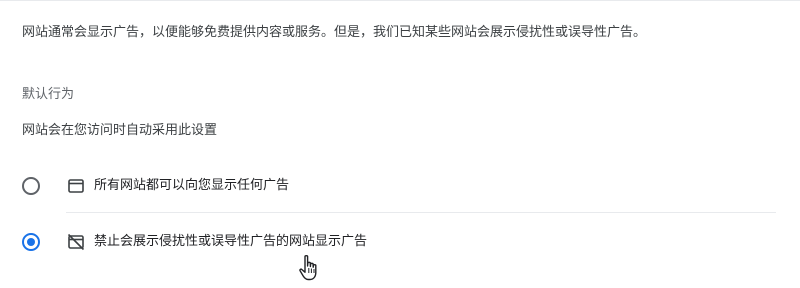  I want to click on hand-pointer-cursor-icon, so click(309, 268).